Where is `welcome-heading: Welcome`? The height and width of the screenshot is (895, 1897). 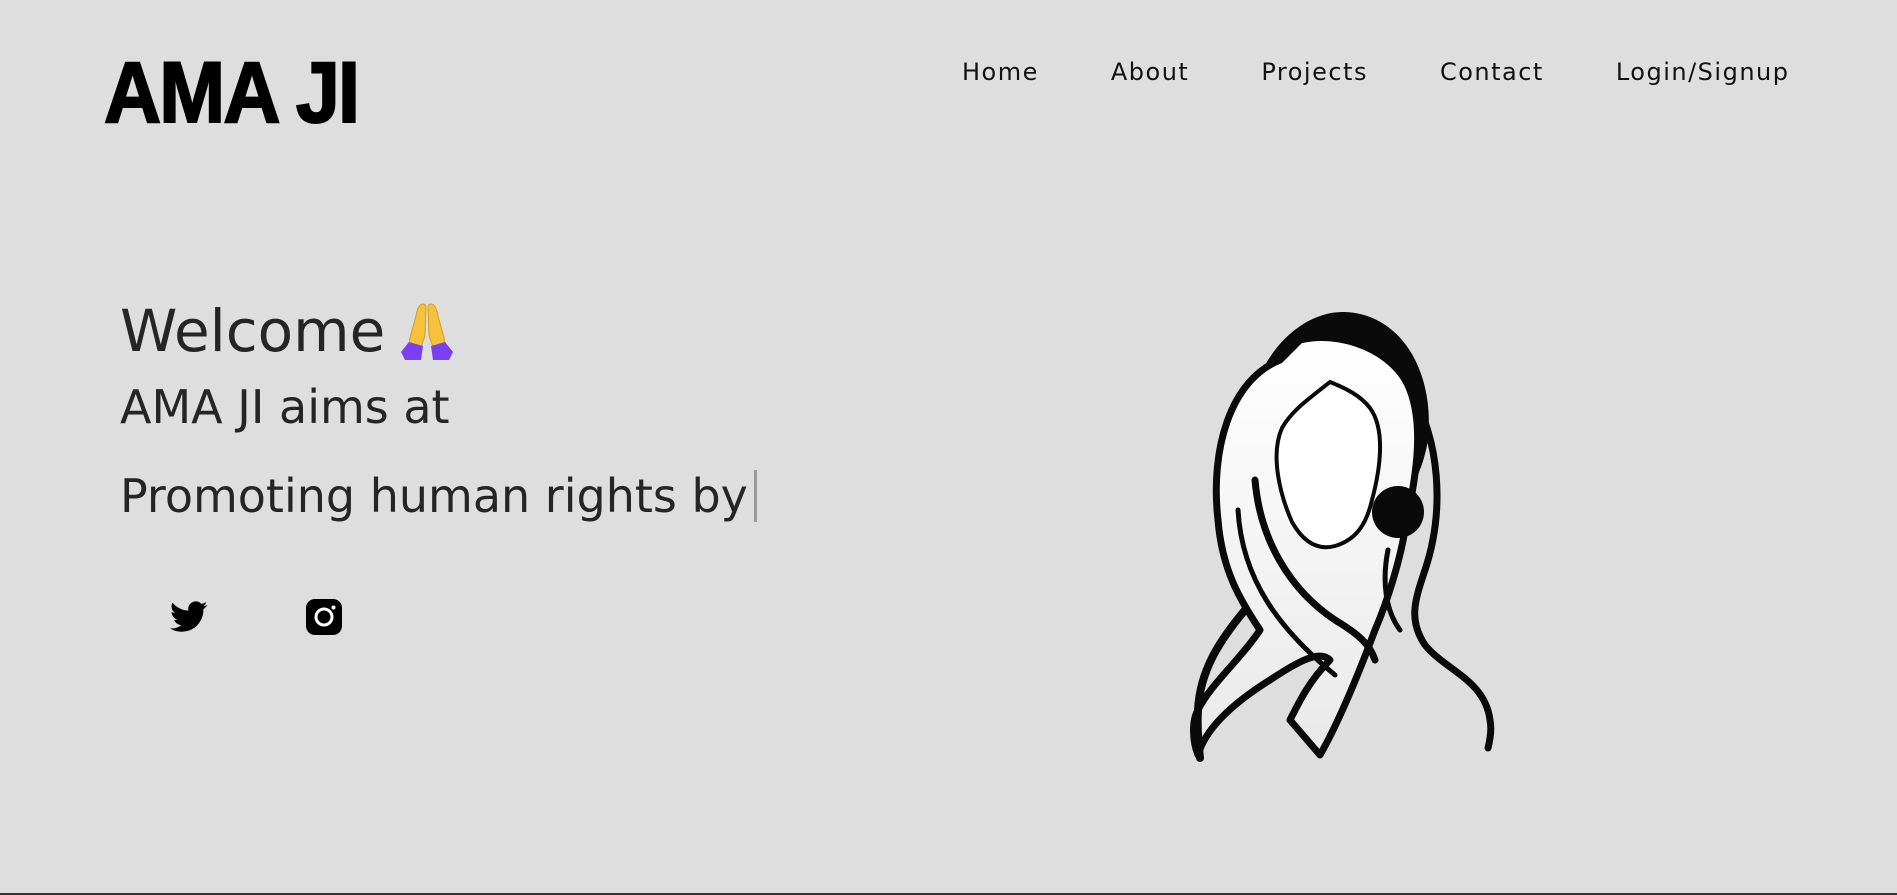
welcome-heading: Welcome is located at coordinates (288, 331).